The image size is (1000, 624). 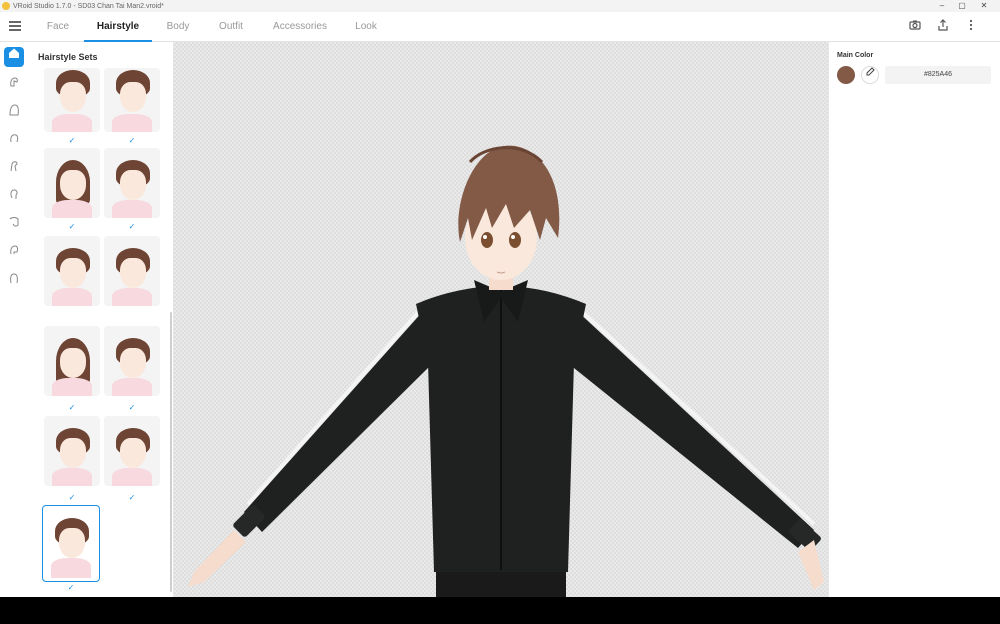 I want to click on tab-body: Body, so click(x=178, y=27).